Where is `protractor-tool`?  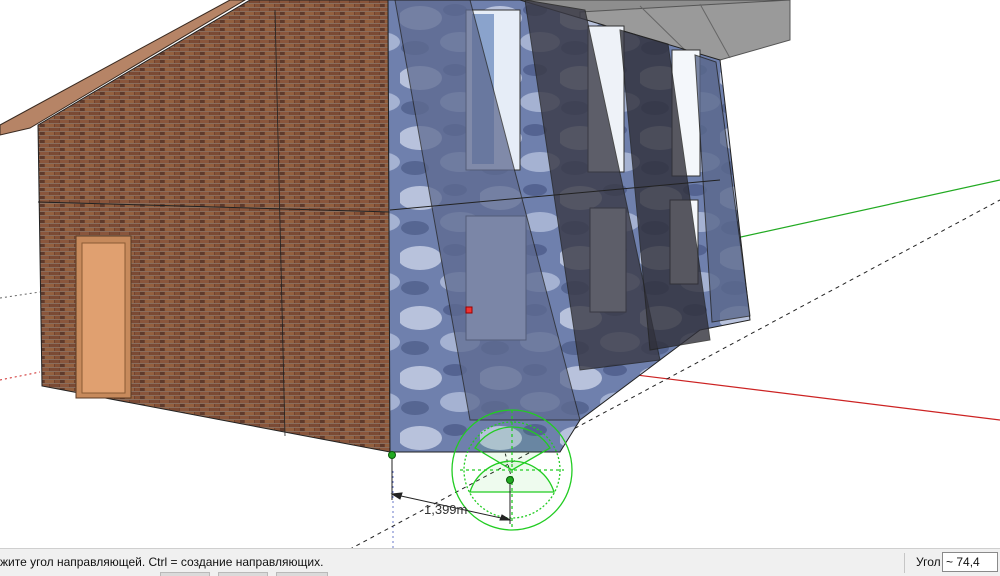 protractor-tool is located at coordinates (512, 470).